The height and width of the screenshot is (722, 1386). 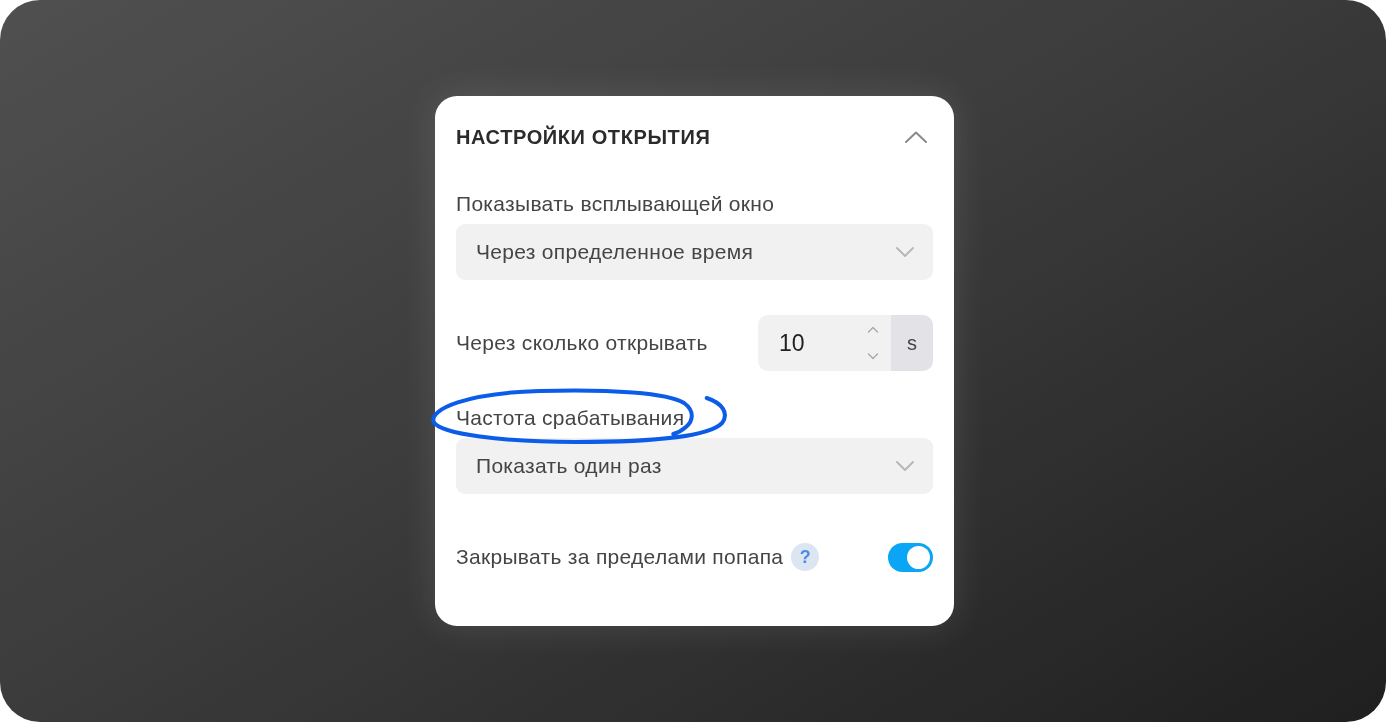 What do you see at coordinates (824, 343) in the screenshot?
I see `number-field: 10` at bounding box center [824, 343].